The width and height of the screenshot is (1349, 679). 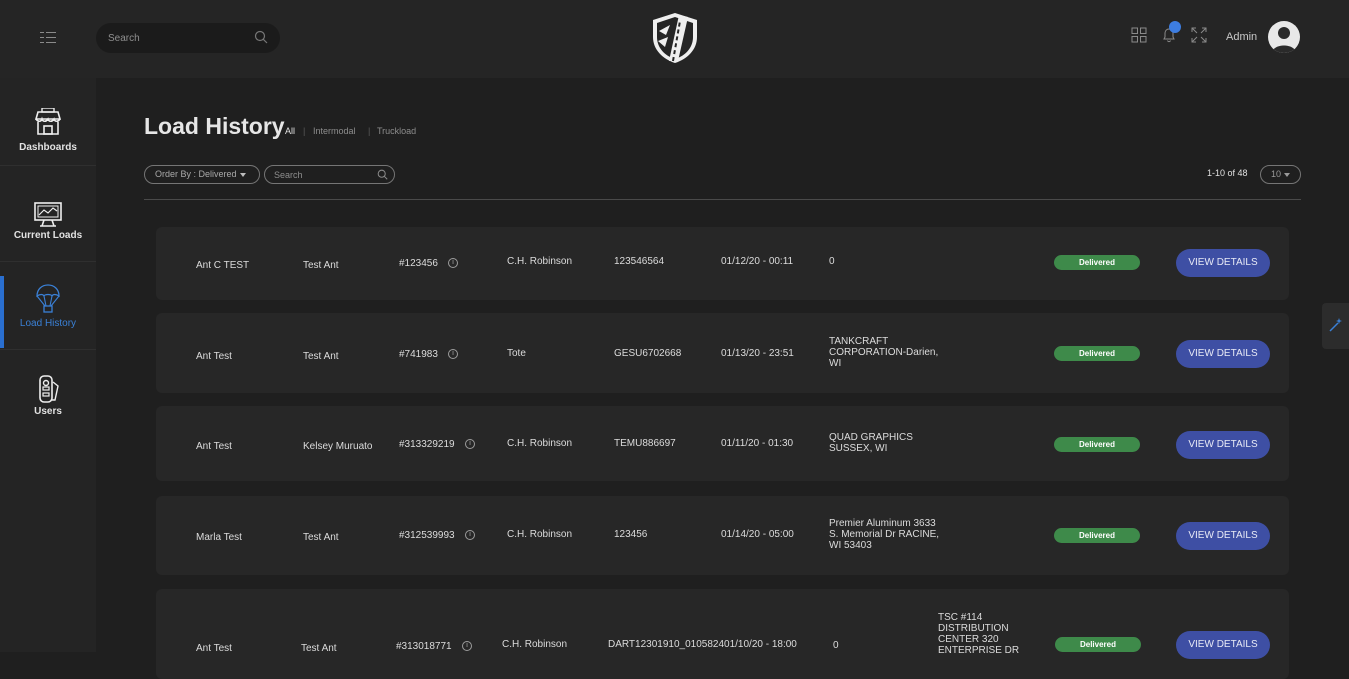 I want to click on reference-number: 123546564, so click(x=639, y=261).